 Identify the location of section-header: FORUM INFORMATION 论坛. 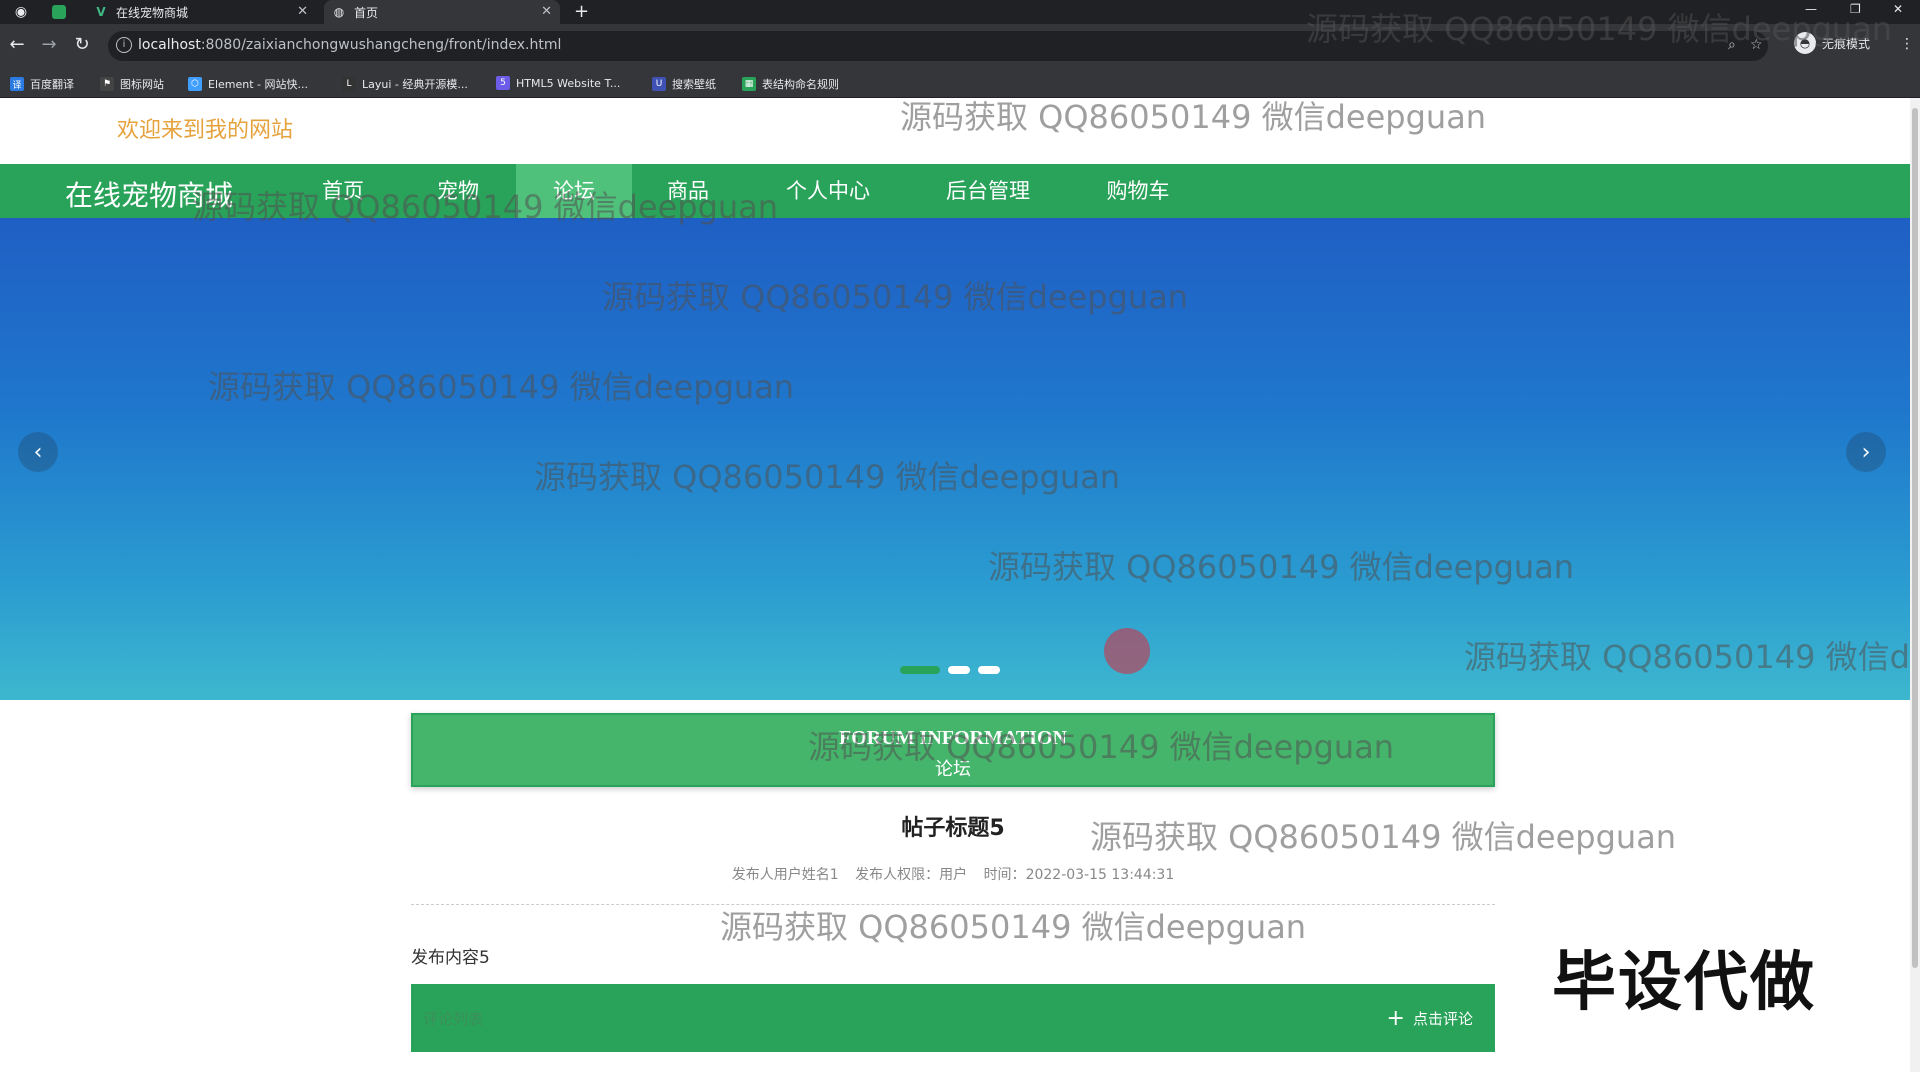
(953, 750).